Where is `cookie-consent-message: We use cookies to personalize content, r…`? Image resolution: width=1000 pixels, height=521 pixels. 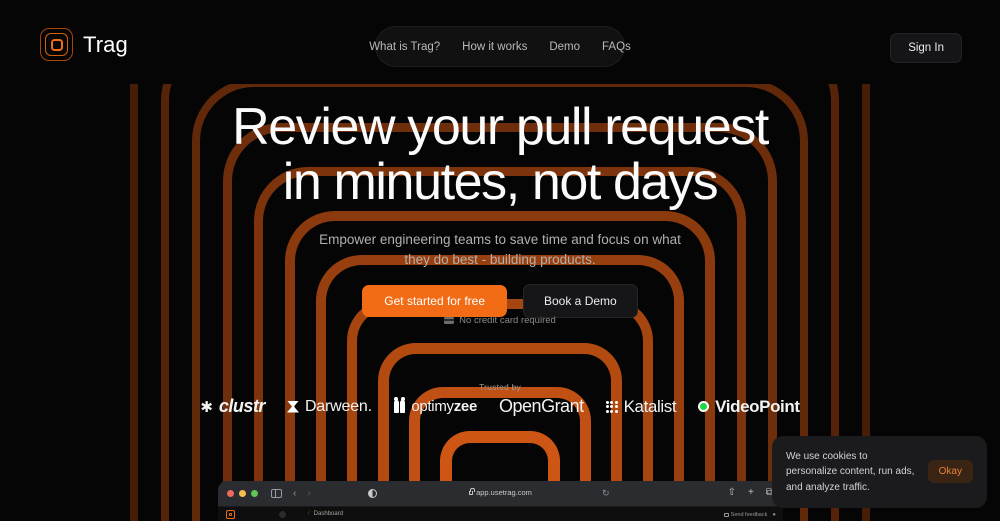 cookie-consent-message: We use cookies to personalize content, r… is located at coordinates (850, 471).